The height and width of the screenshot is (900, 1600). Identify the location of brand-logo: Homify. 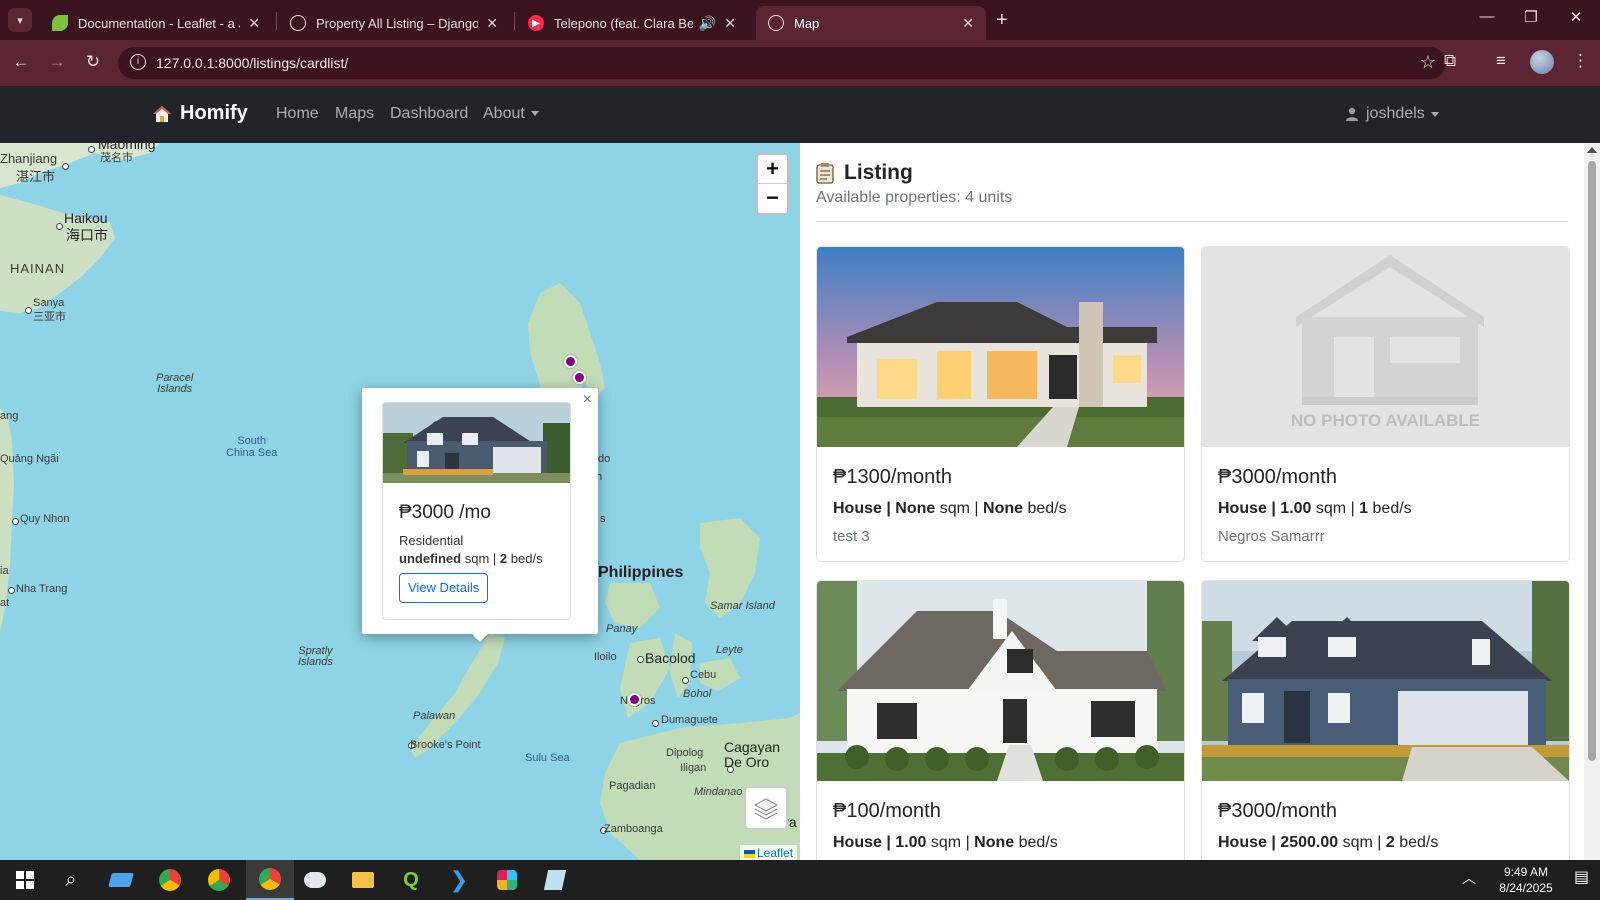
(200, 113).